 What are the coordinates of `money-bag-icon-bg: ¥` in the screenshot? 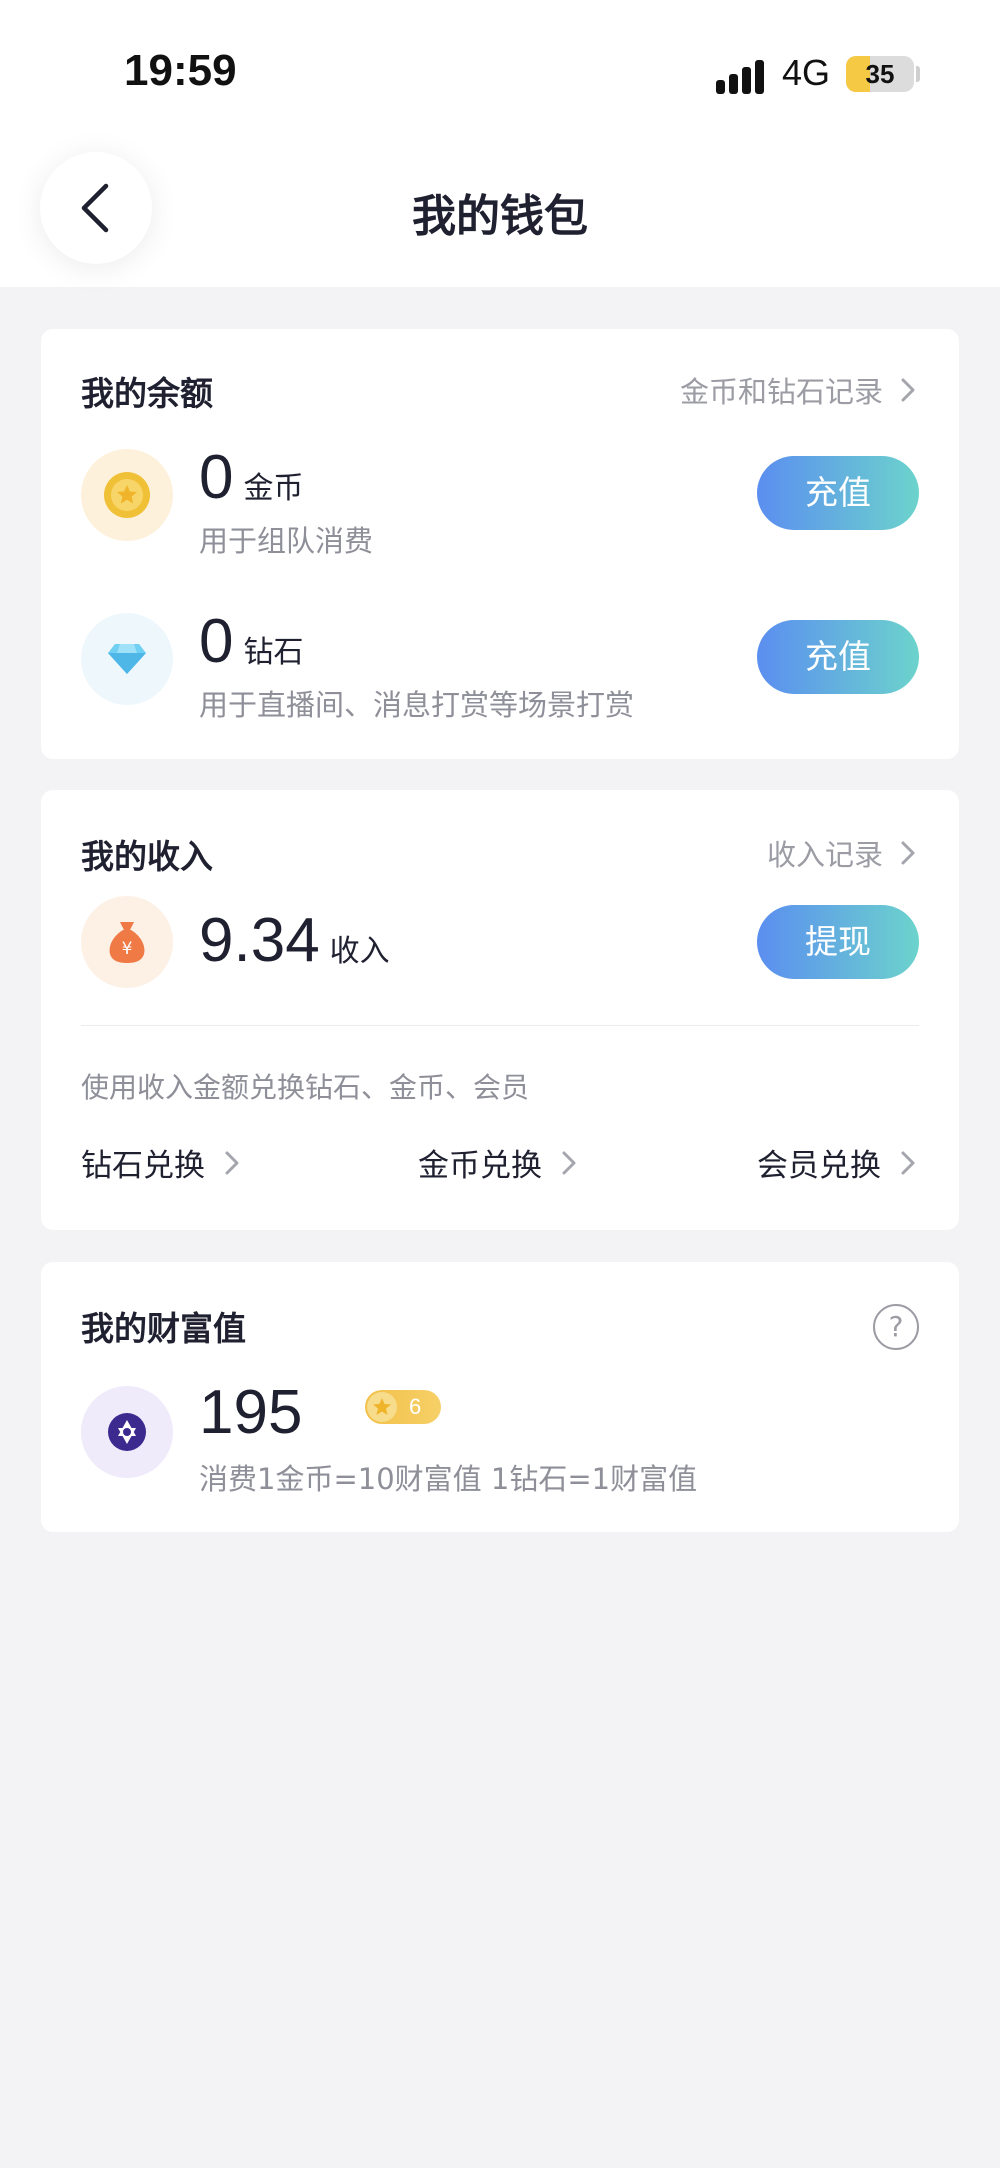 It's located at (127, 942).